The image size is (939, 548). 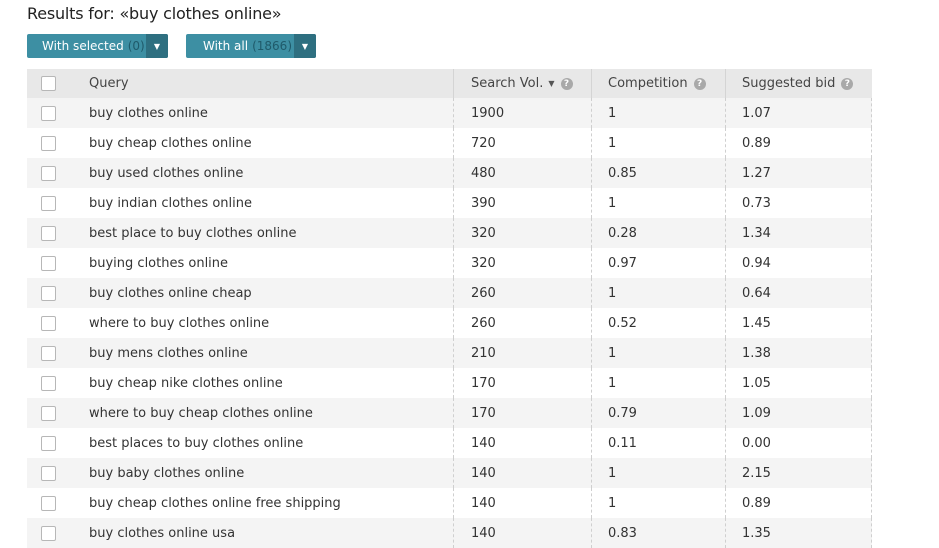 What do you see at coordinates (272, 46) in the screenshot?
I see `with-all-count: (1866)` at bounding box center [272, 46].